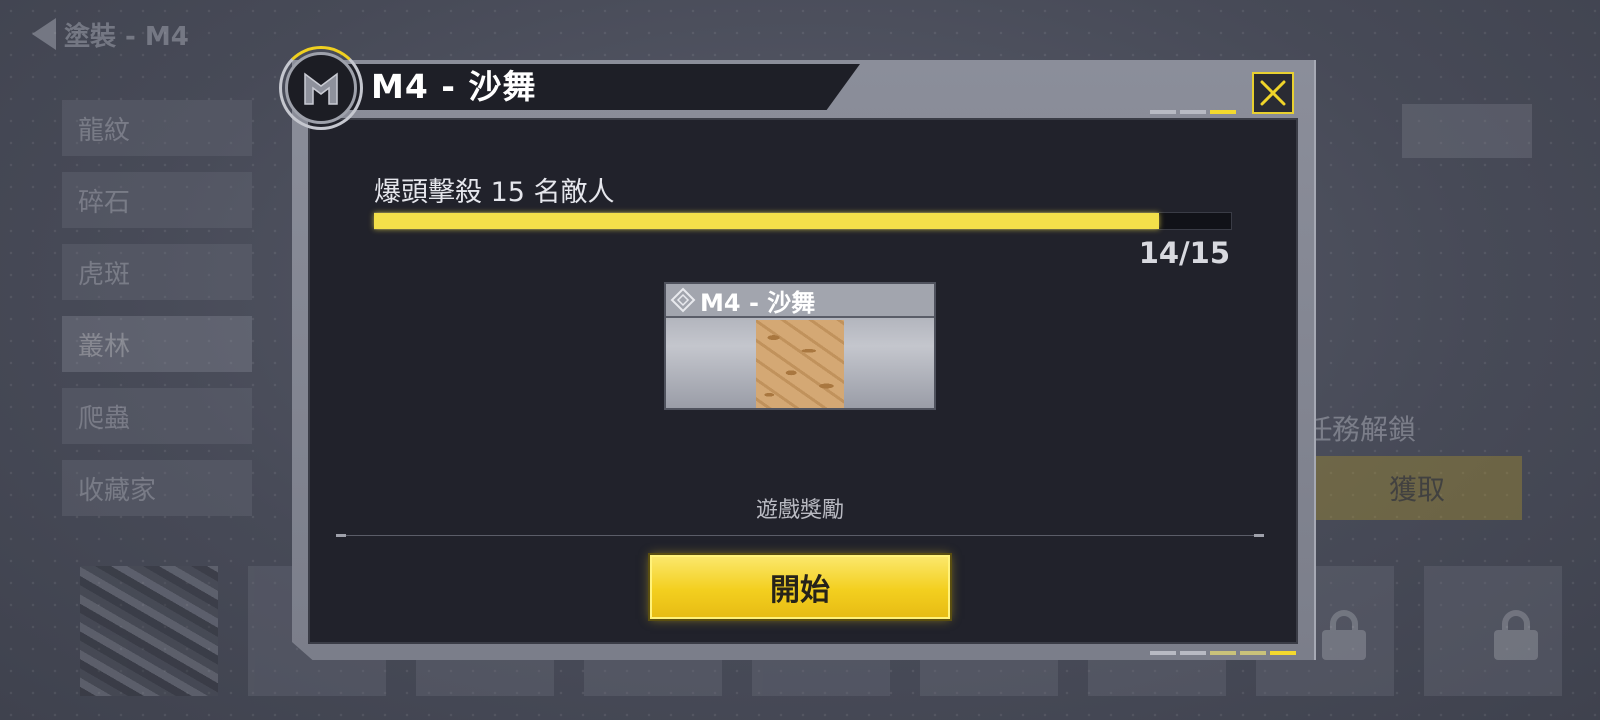 The image size is (1600, 720). What do you see at coordinates (1467, 131) in the screenshot?
I see `background-panel` at bounding box center [1467, 131].